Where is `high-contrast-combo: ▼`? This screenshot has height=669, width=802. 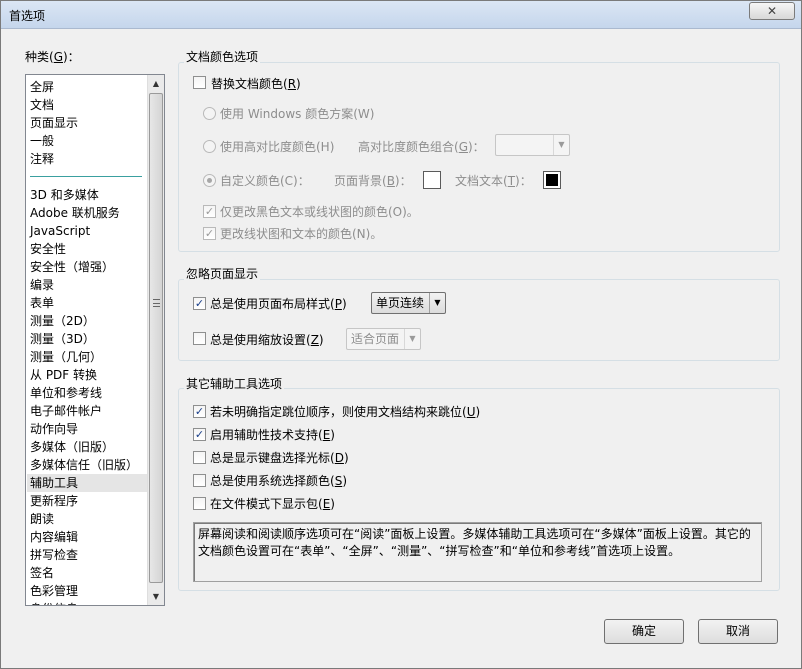 high-contrast-combo: ▼ is located at coordinates (532, 145).